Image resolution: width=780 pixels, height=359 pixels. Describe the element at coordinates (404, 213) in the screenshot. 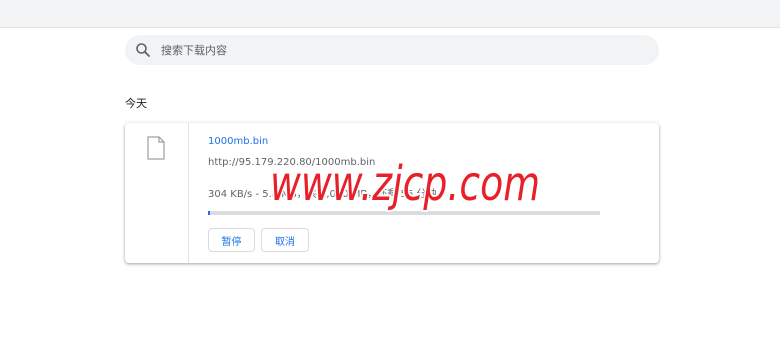

I see `download-progress-bar` at that location.